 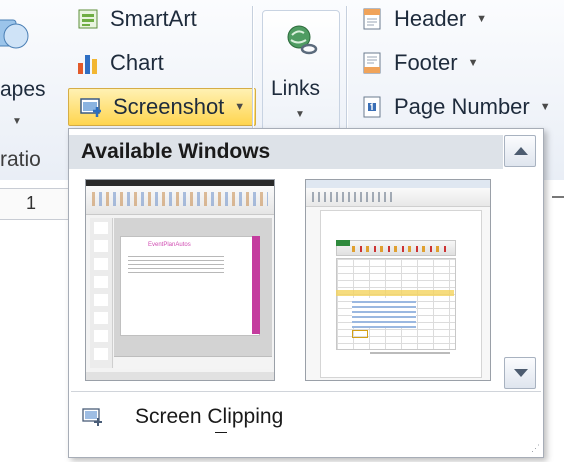 What do you see at coordinates (430, 18) in the screenshot?
I see `header-label: Header` at bounding box center [430, 18].